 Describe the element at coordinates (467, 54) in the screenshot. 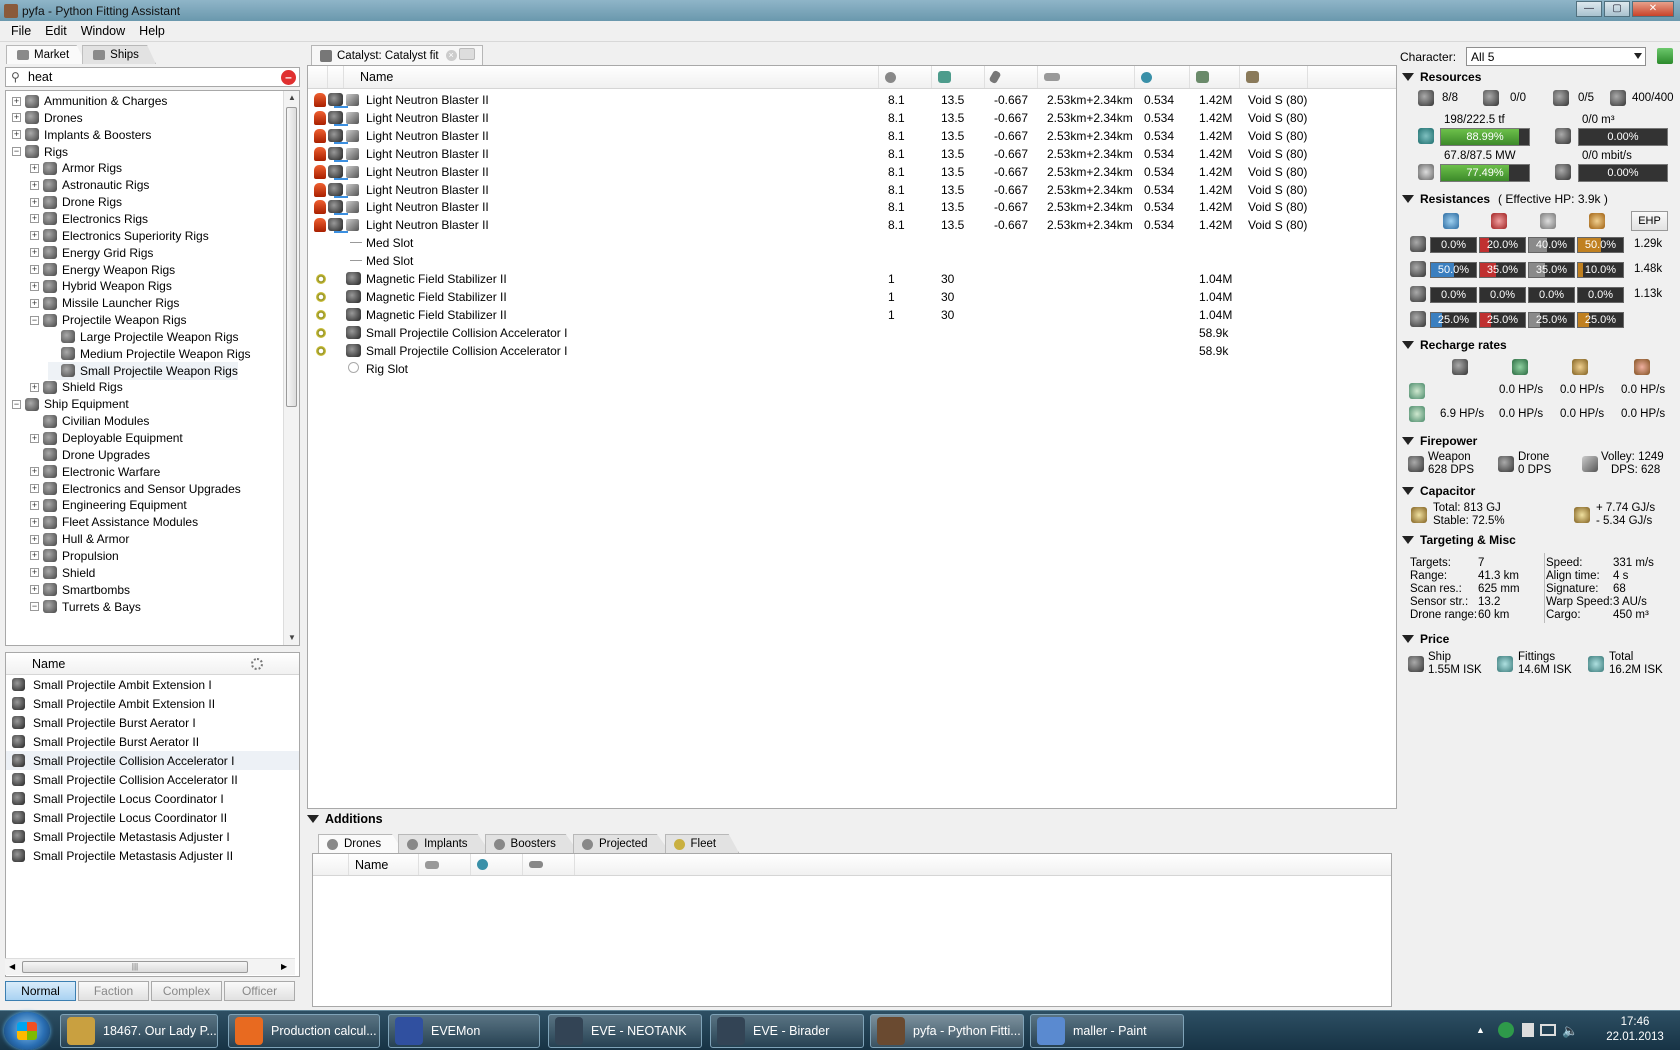

I see `new-tab-button` at that location.